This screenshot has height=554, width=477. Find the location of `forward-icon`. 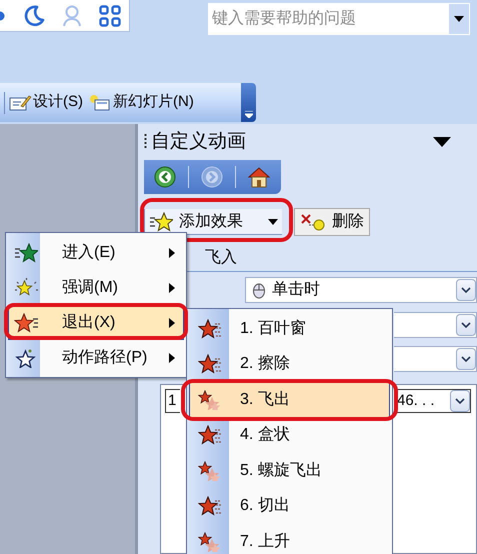

forward-icon is located at coordinates (212, 177).